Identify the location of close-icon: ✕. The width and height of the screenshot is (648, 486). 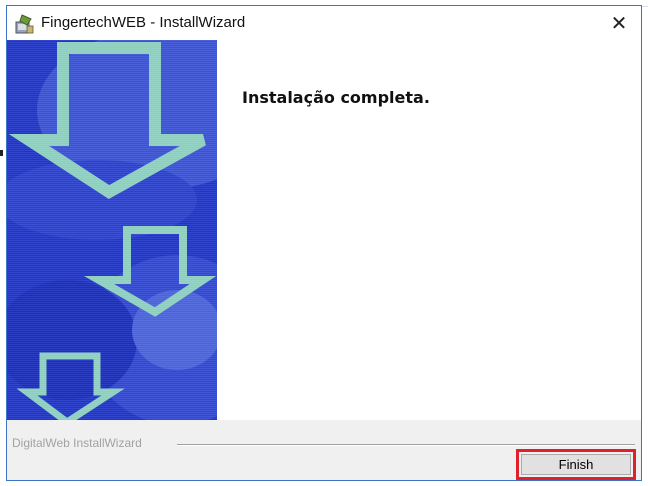
(619, 23).